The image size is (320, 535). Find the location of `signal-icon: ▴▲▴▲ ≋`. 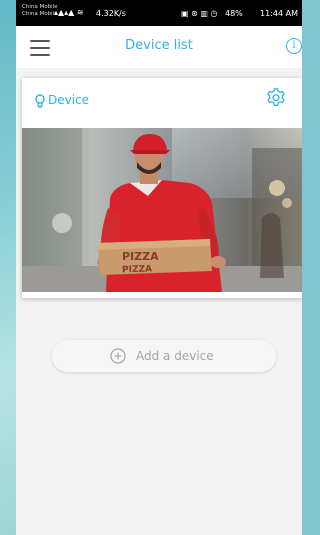

signal-icon: ▴▲▴▲ ≋ is located at coordinates (69, 12).